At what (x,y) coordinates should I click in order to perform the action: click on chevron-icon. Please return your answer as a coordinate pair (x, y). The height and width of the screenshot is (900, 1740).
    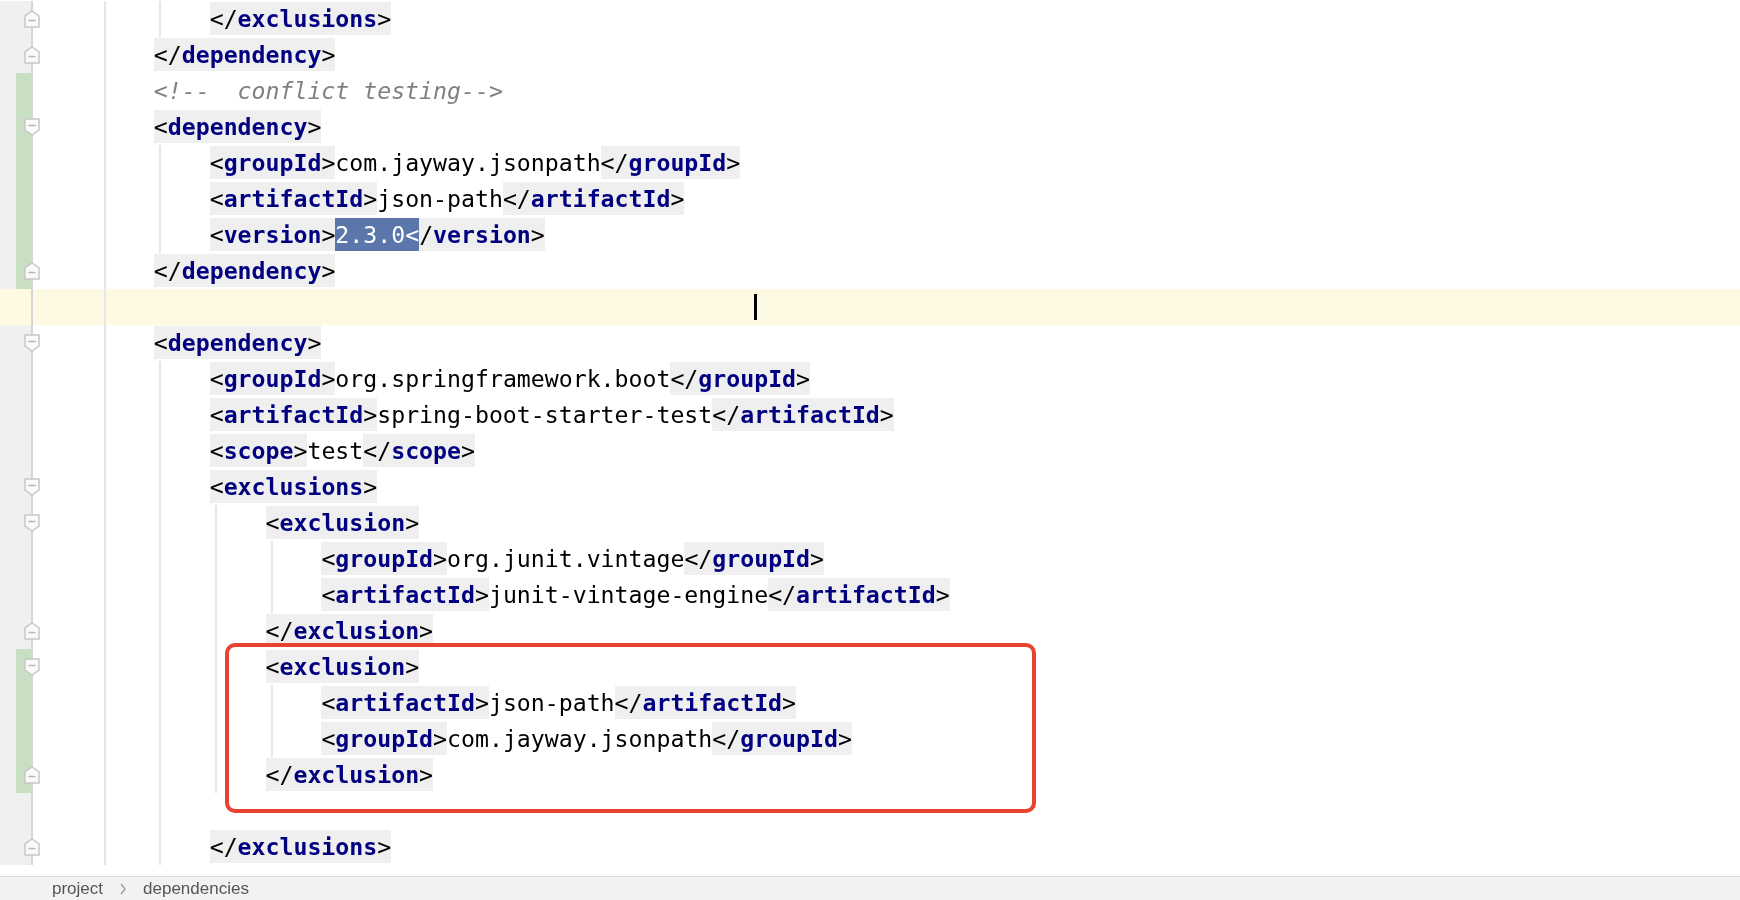
    Looking at the image, I should click on (123, 888).